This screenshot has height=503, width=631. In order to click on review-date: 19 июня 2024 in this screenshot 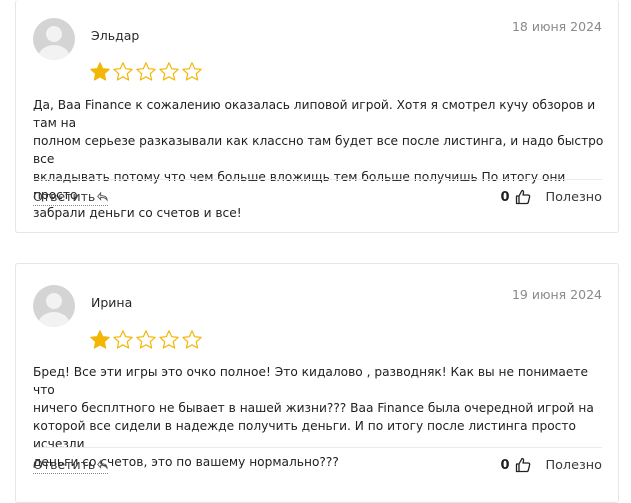, I will do `click(556, 294)`.